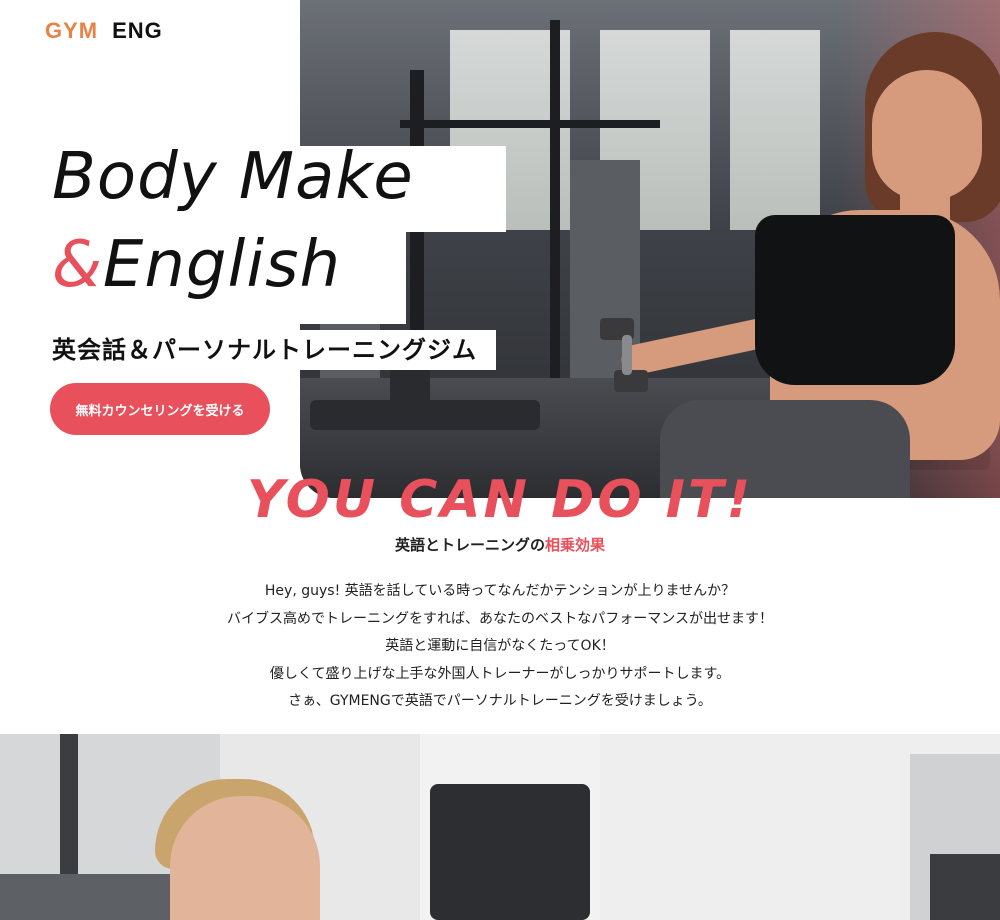  I want to click on tagline-lead: 英語とトレーニングの, so click(469, 545).